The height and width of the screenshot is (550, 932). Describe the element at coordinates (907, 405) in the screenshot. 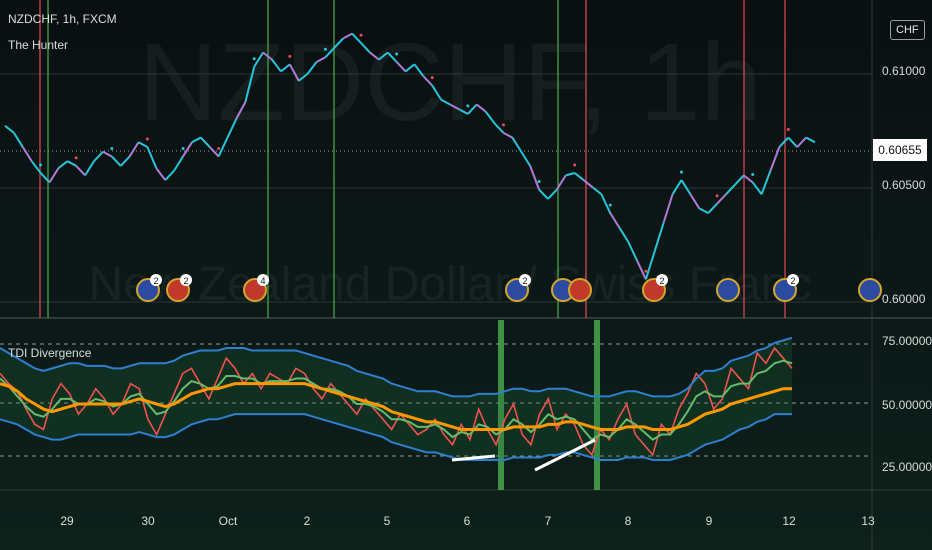

I see `osc-tick: 50.00000` at that location.